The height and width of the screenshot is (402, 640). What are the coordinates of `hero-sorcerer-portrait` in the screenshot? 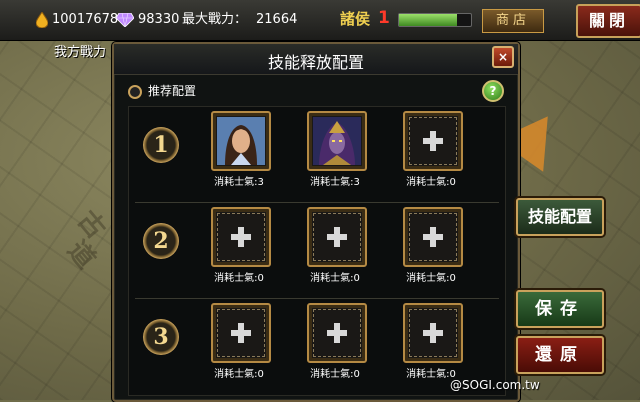 It's located at (337, 141).